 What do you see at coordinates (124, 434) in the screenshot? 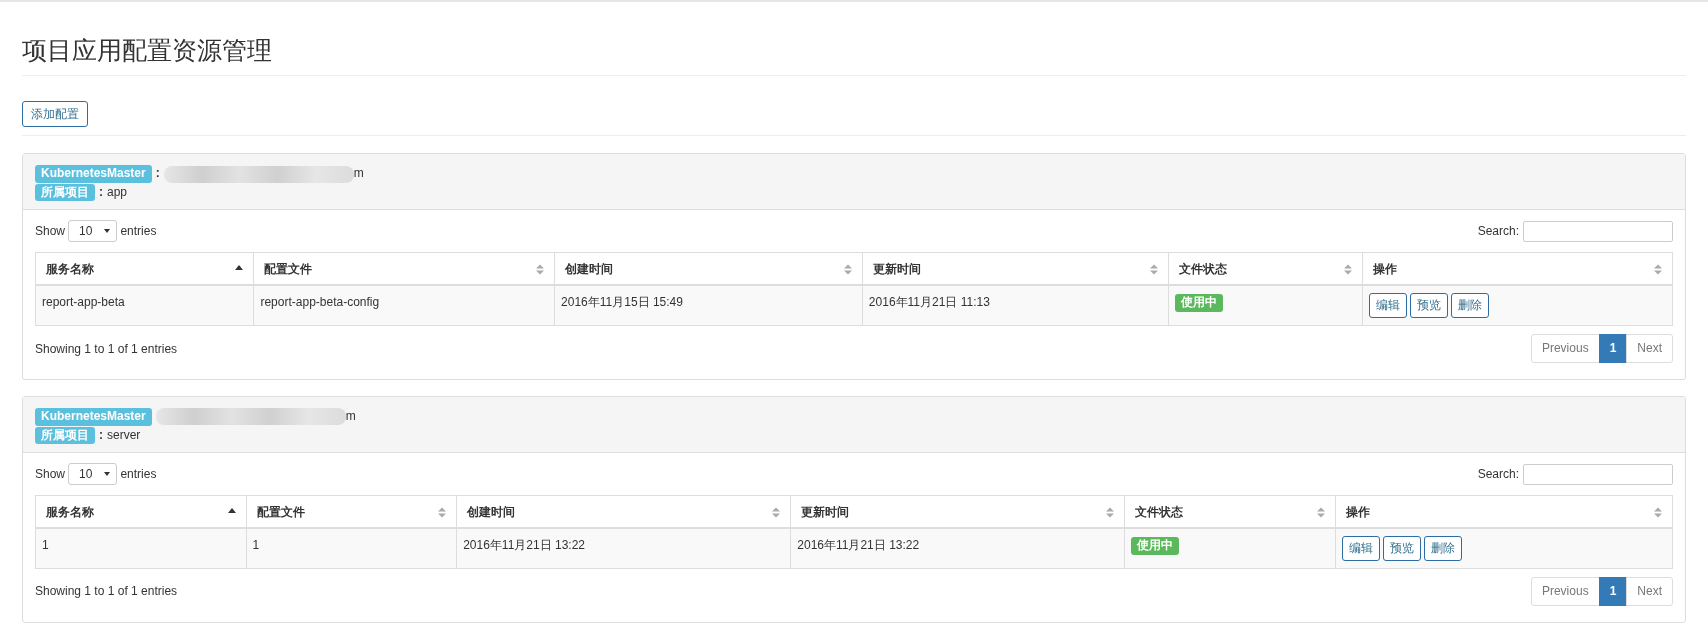
I see `project-name: server` at bounding box center [124, 434].